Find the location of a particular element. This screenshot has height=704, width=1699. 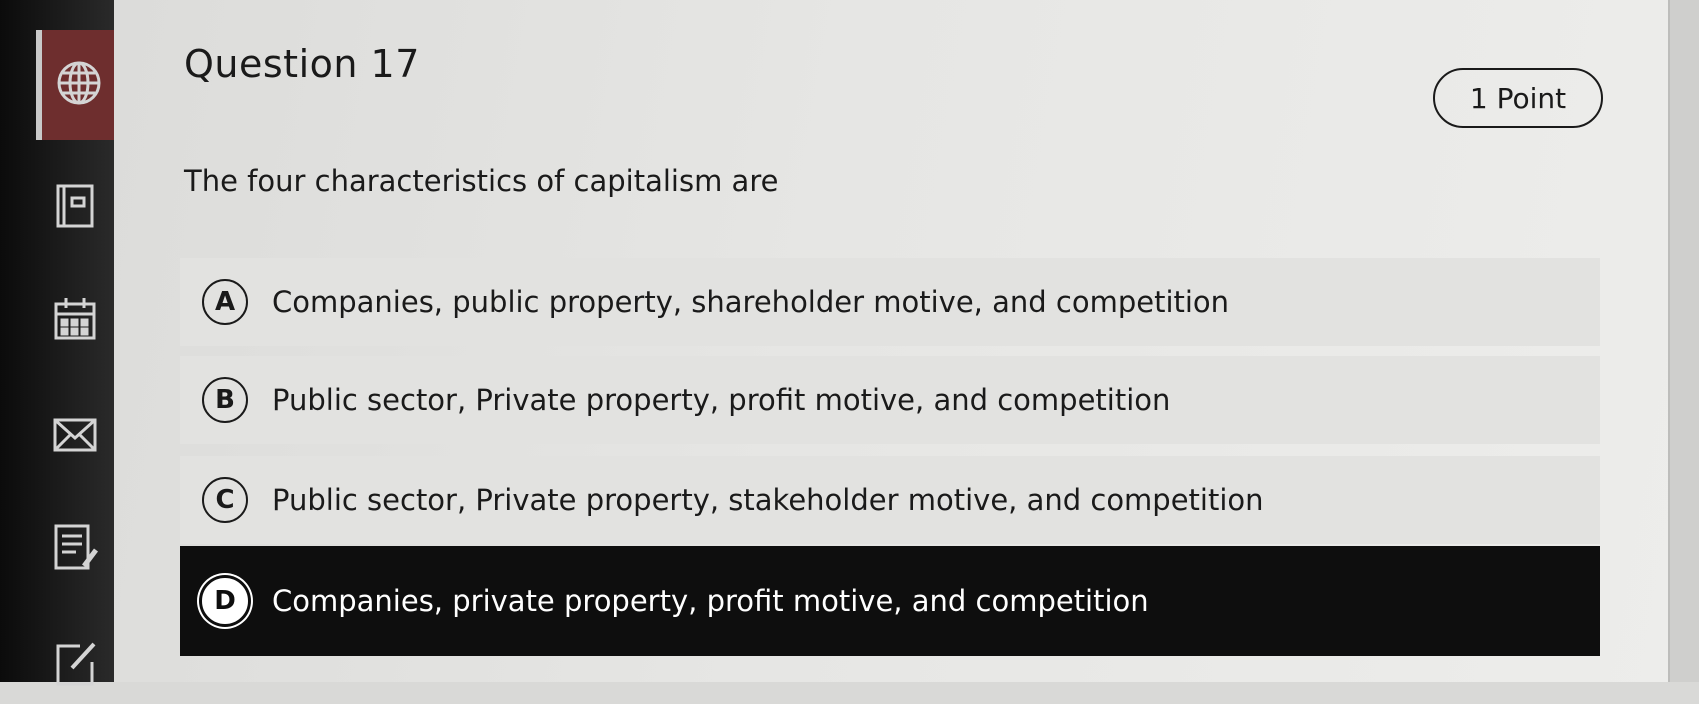

mail-icon is located at coordinates (75, 437).